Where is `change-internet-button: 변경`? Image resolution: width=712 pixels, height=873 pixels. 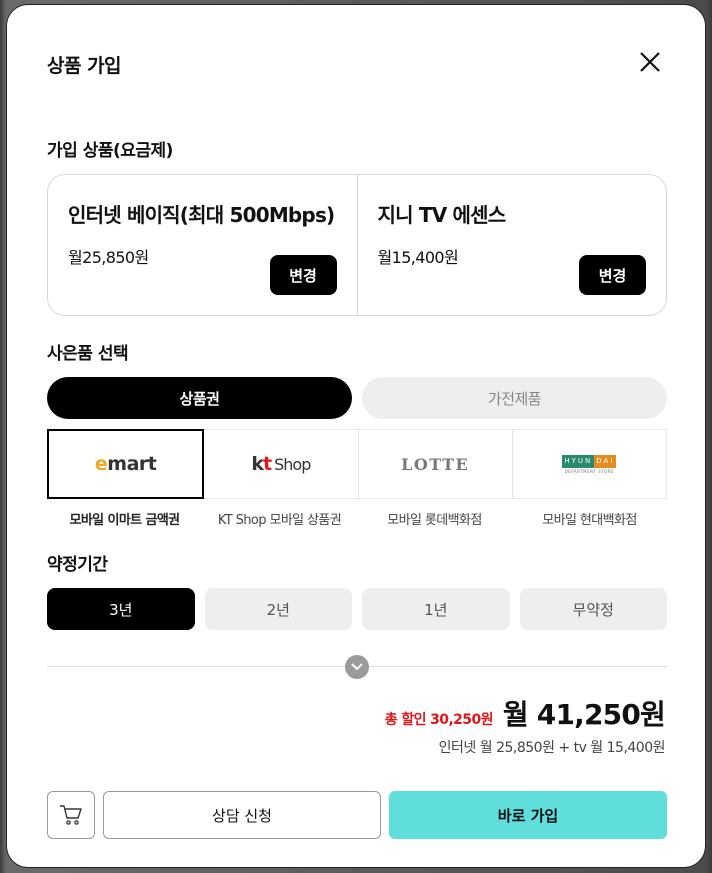
change-internet-button: 변경 is located at coordinates (303, 275).